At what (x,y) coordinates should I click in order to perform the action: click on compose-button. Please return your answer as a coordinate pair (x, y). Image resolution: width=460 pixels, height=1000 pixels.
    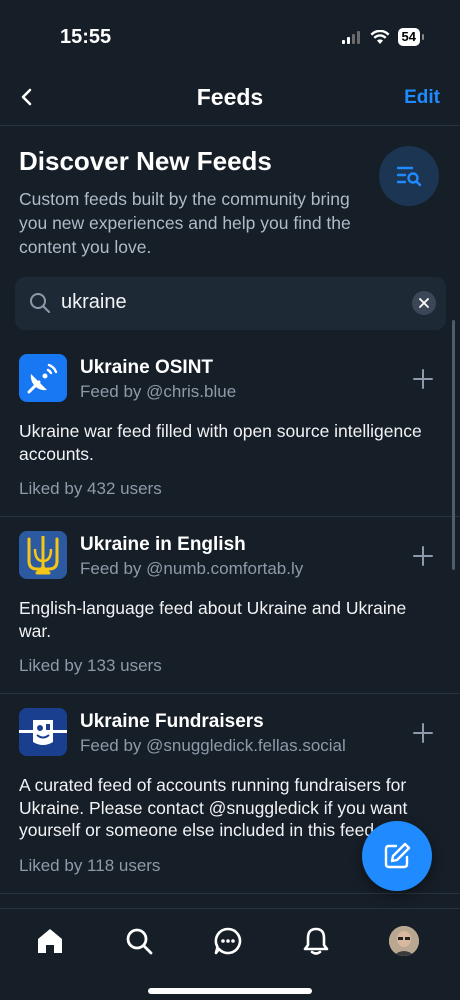
    Looking at the image, I should click on (397, 856).